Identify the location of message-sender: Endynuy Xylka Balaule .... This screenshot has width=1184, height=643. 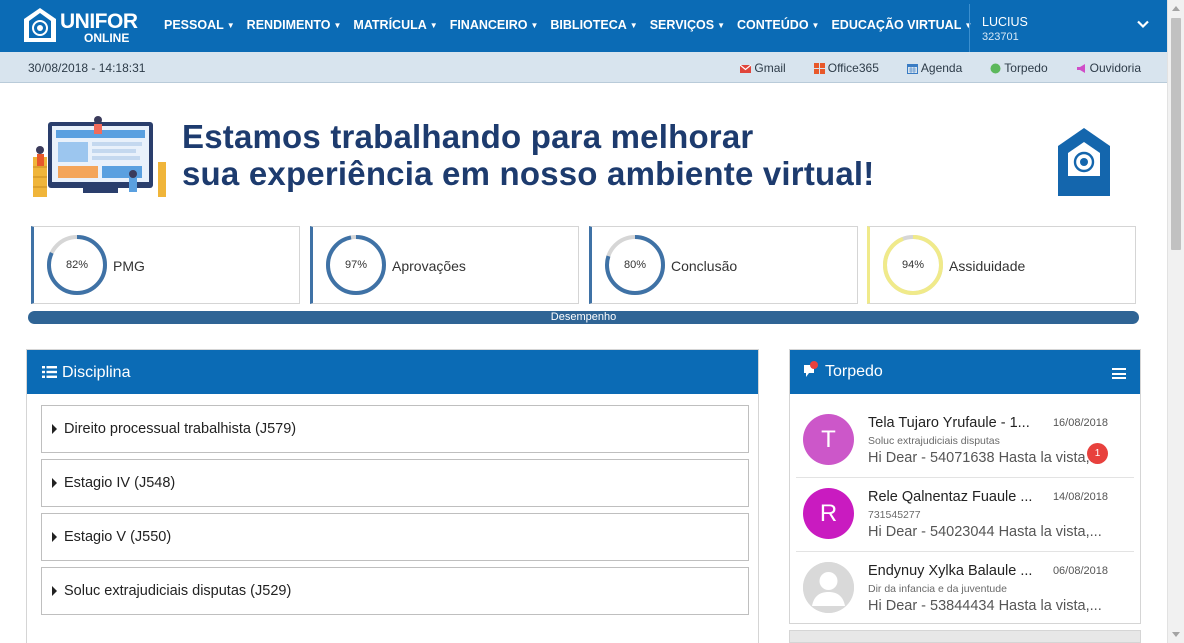
(950, 571).